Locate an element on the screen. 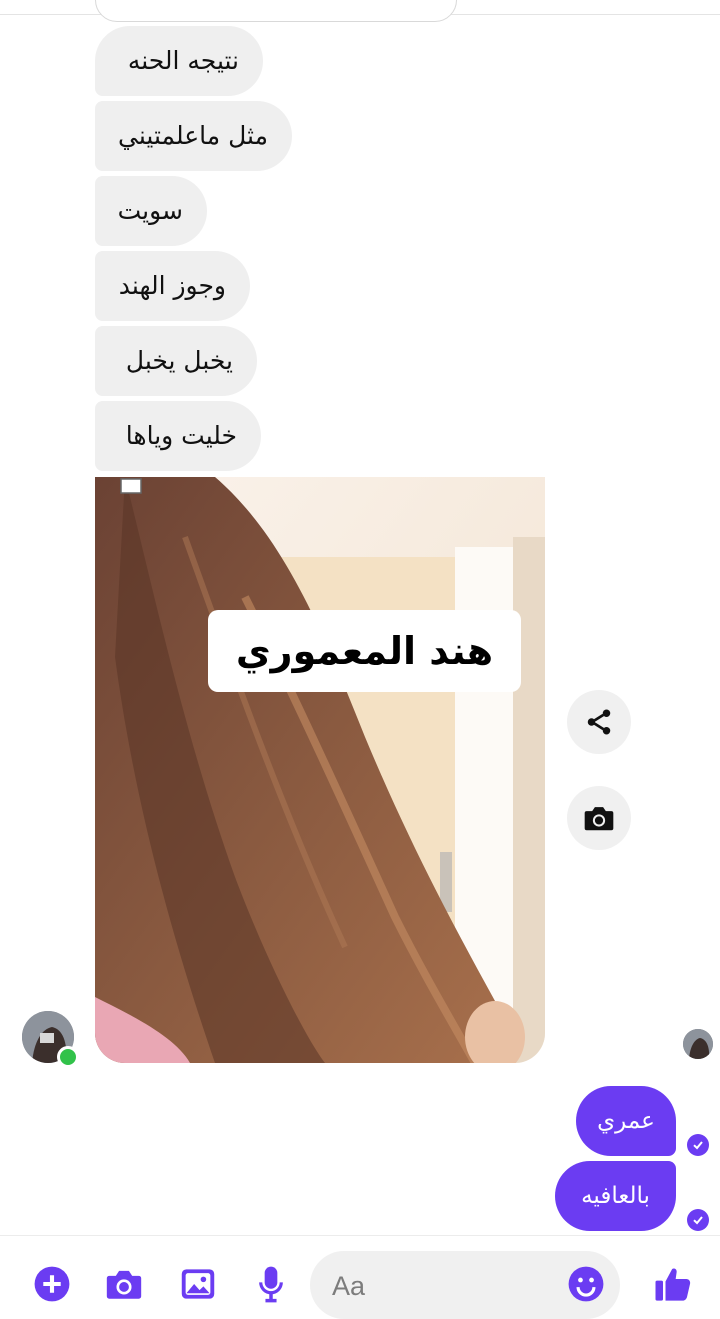 The image size is (720, 1319). read-receipt-avatar is located at coordinates (698, 1044).